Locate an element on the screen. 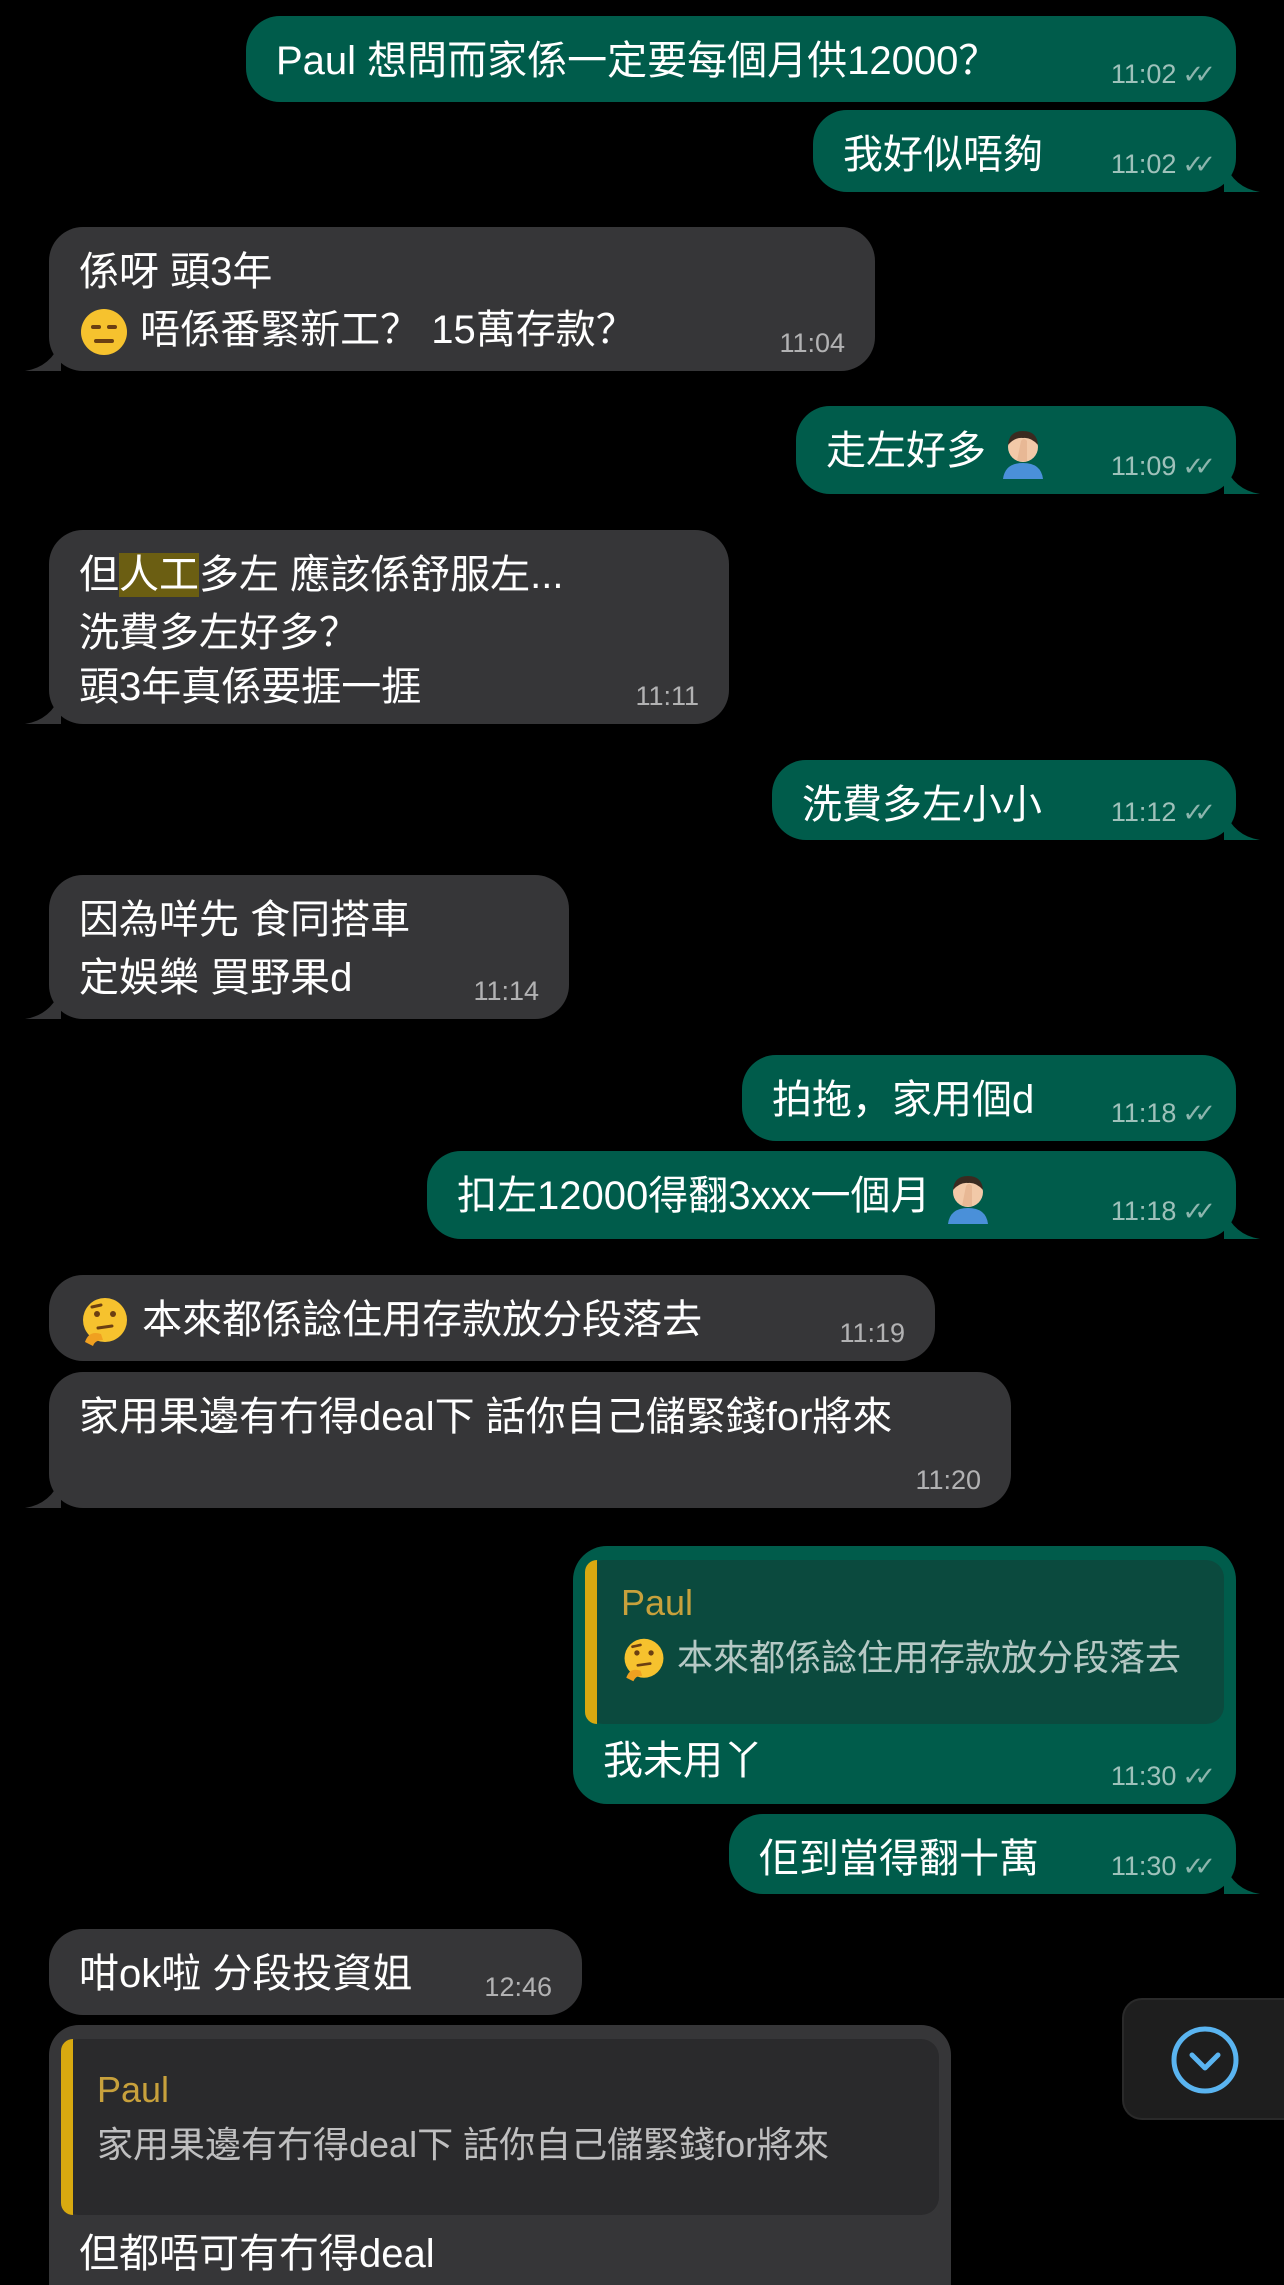  incoming-message: 本來都係諗住用存款放分段落去 11:19 is located at coordinates (492, 1318).